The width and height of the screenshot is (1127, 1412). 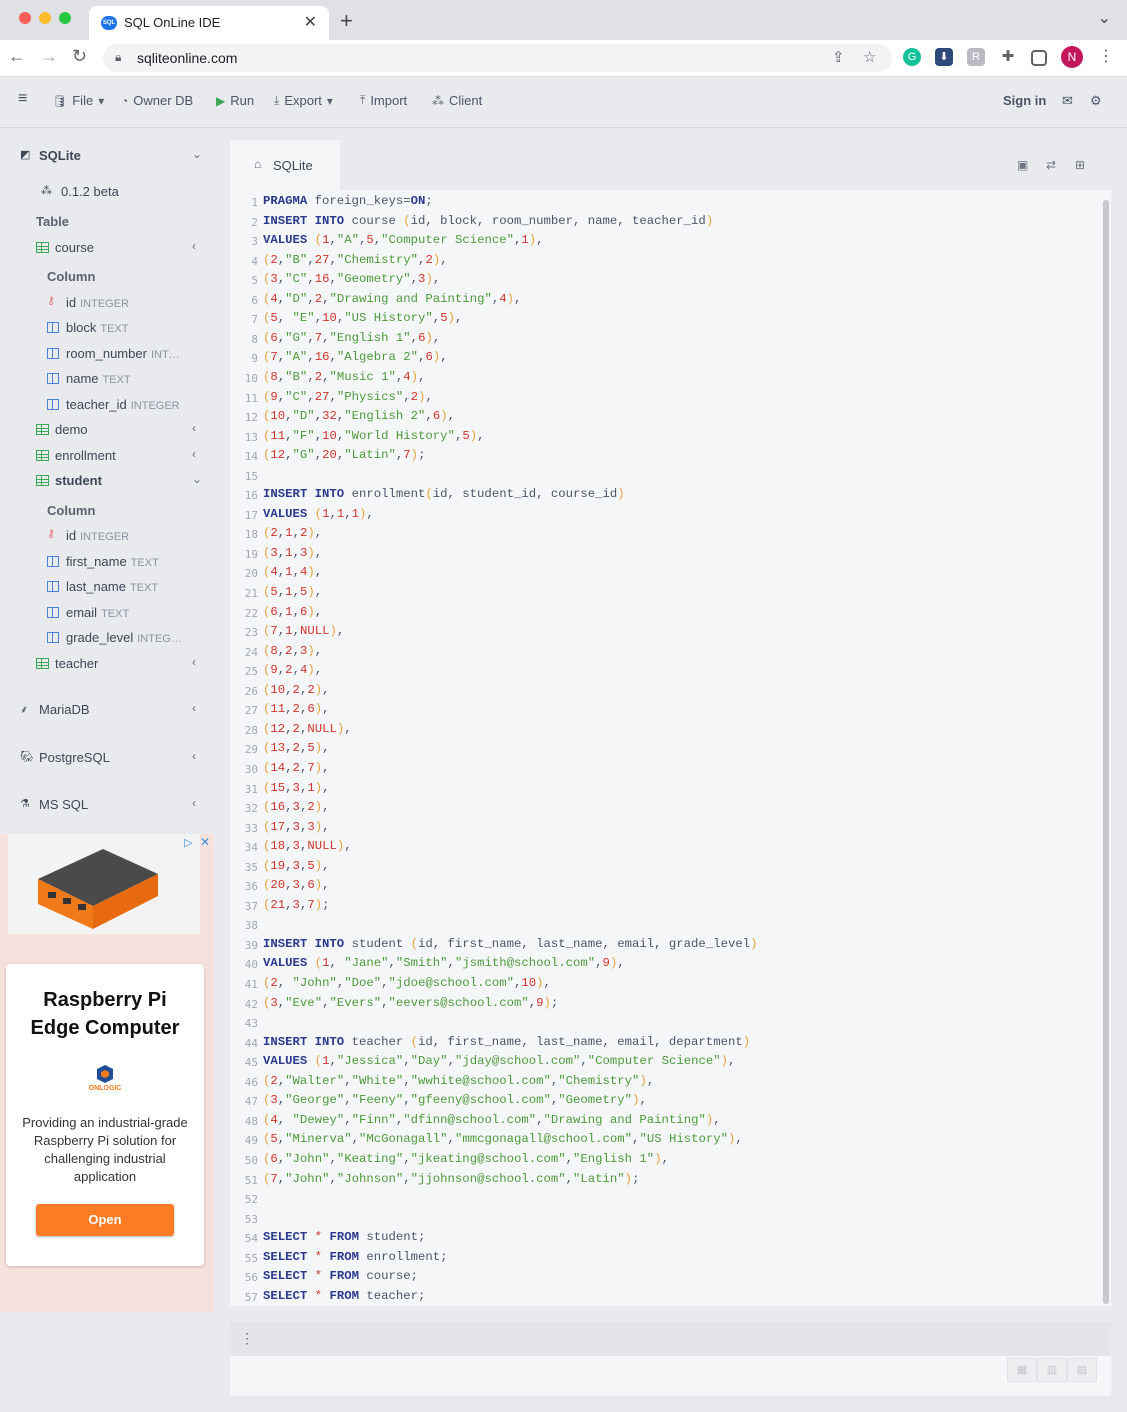 I want to click on side-panel-icon, so click(x=1039, y=58).